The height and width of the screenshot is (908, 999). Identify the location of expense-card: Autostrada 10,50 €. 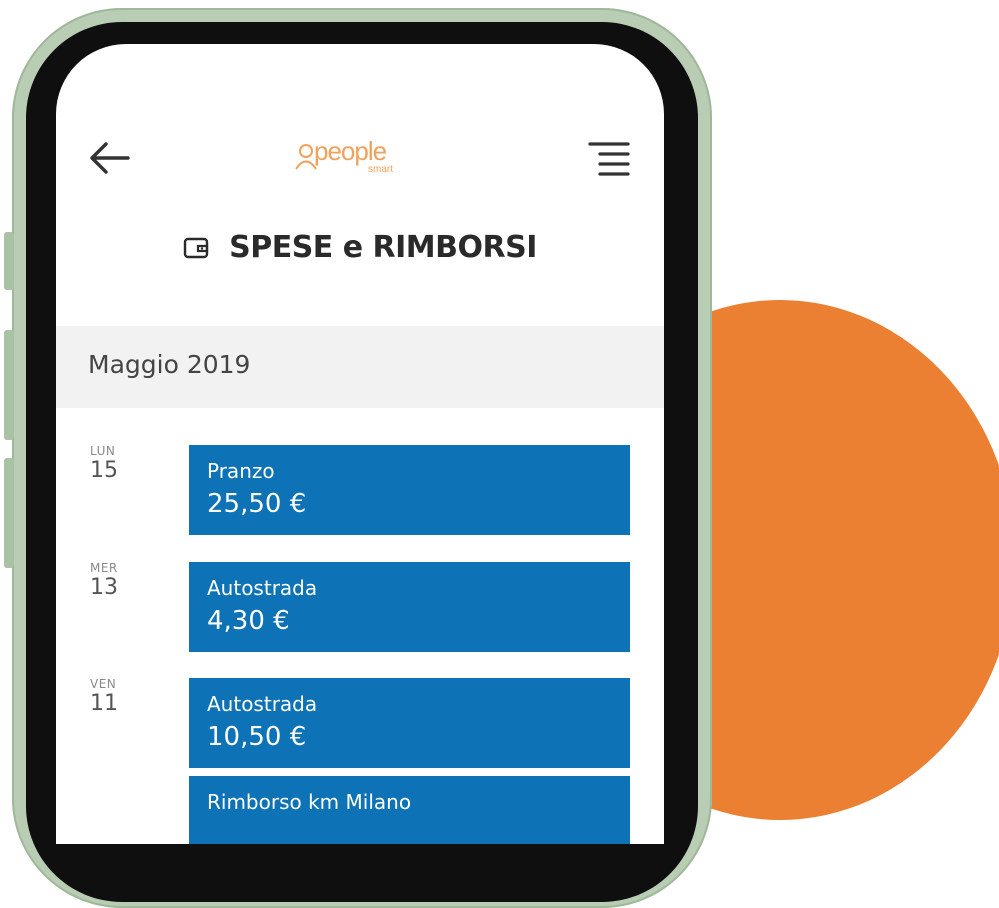
(409, 723).